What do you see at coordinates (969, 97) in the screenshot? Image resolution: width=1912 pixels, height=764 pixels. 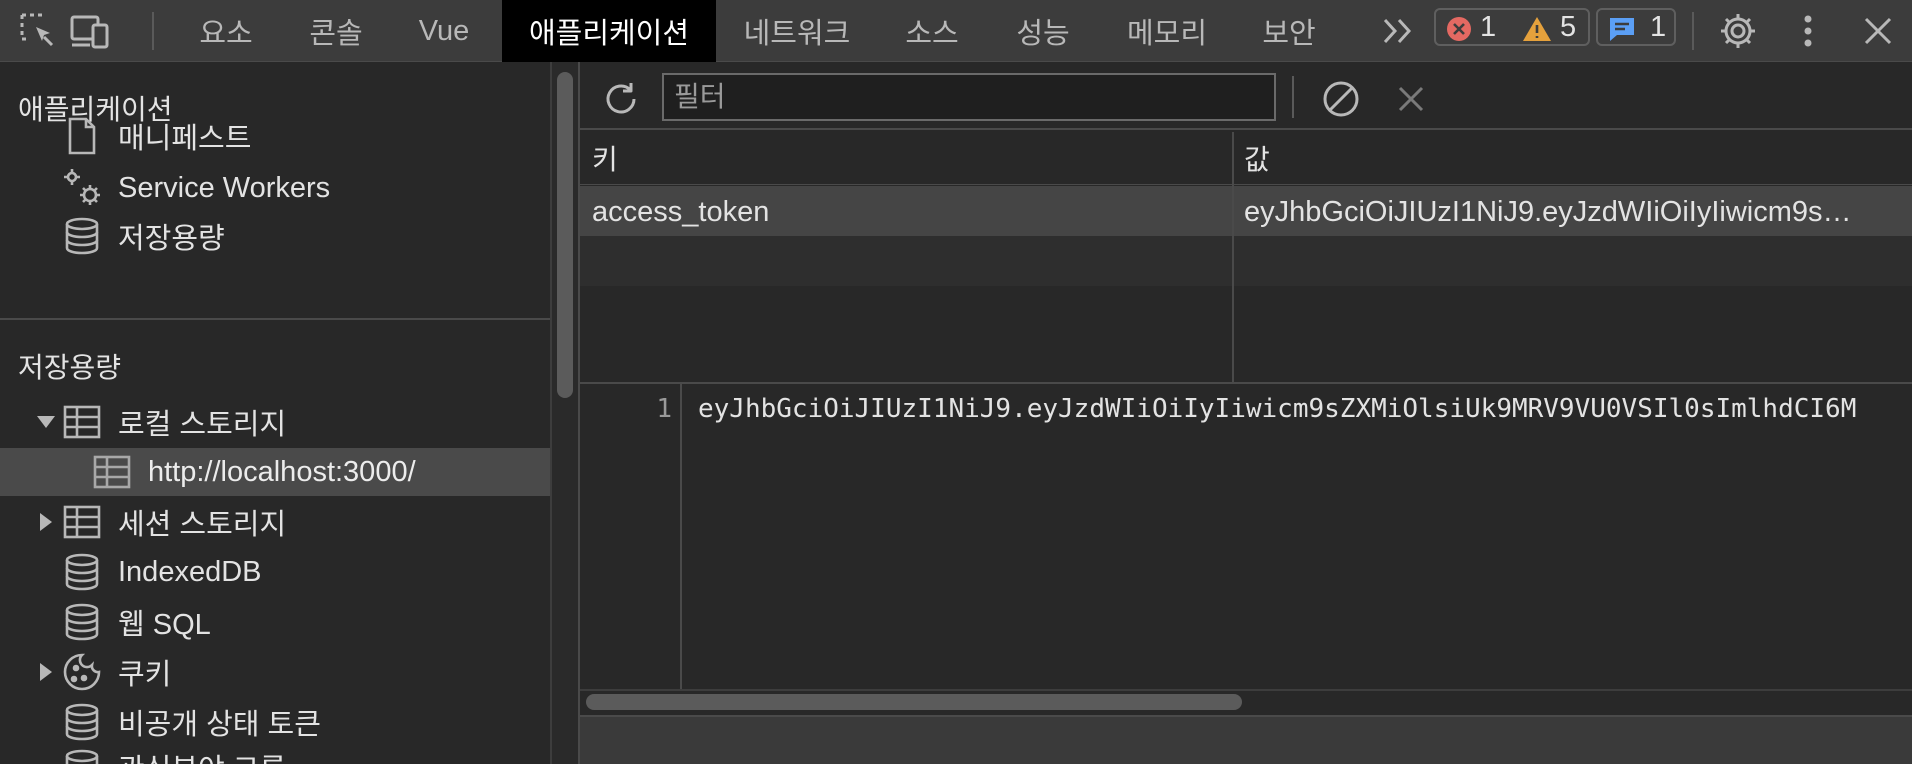 I see `filter-input` at bounding box center [969, 97].